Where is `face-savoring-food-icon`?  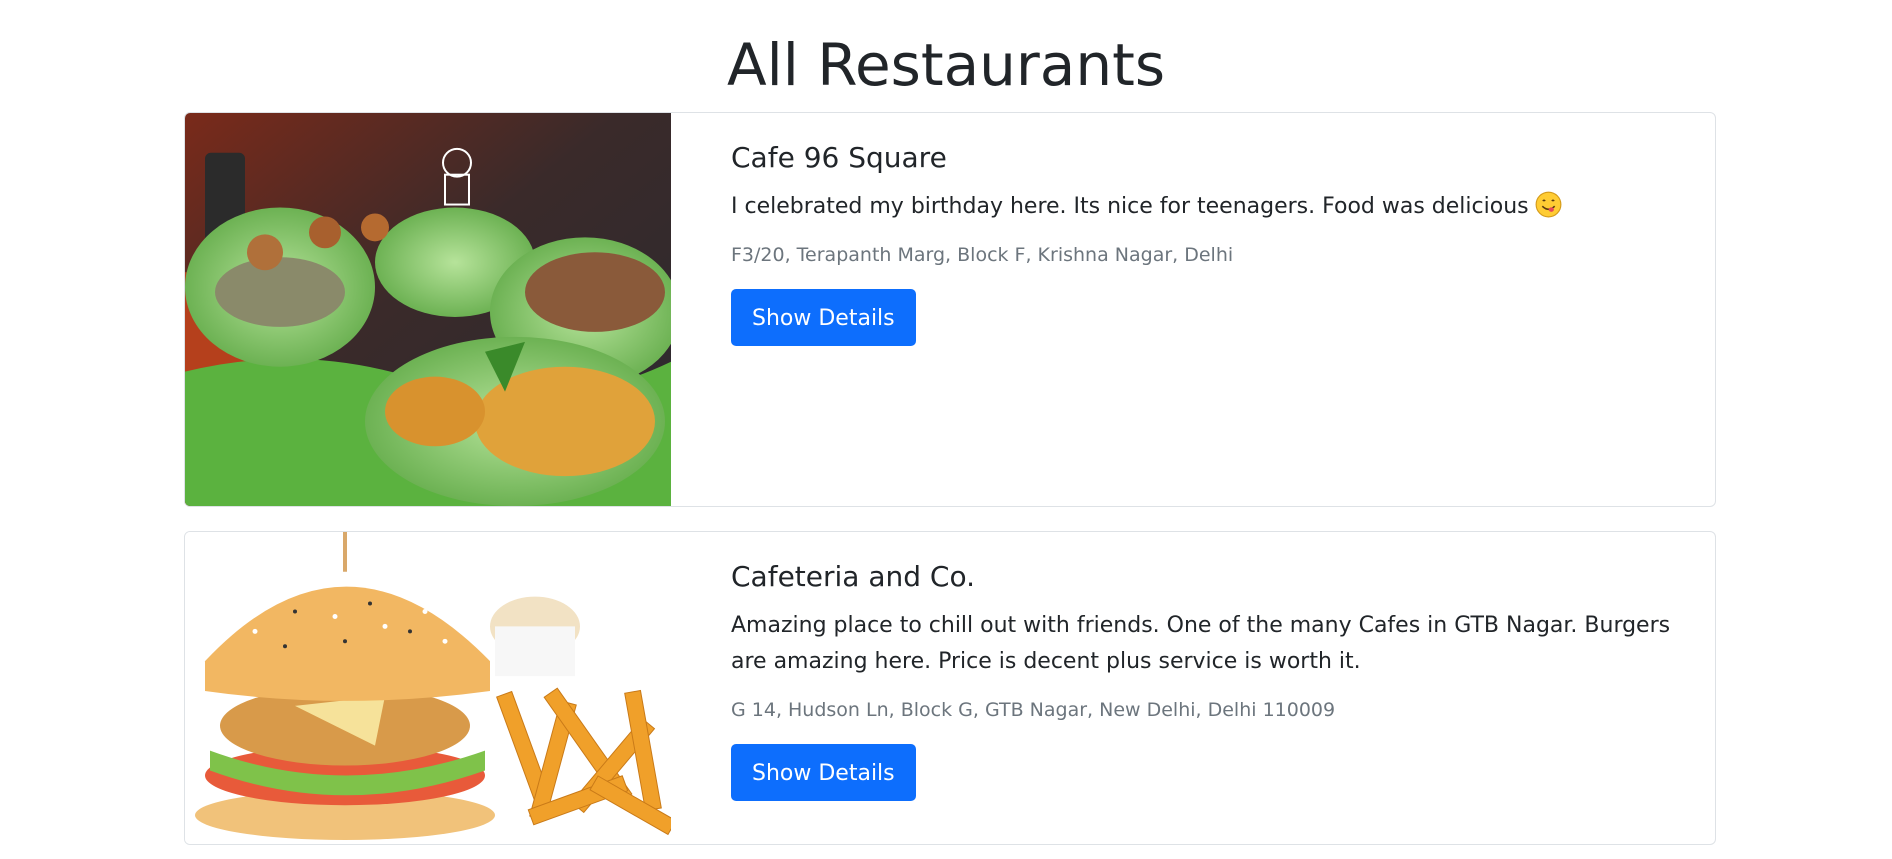
face-savoring-food-icon is located at coordinates (1548, 204).